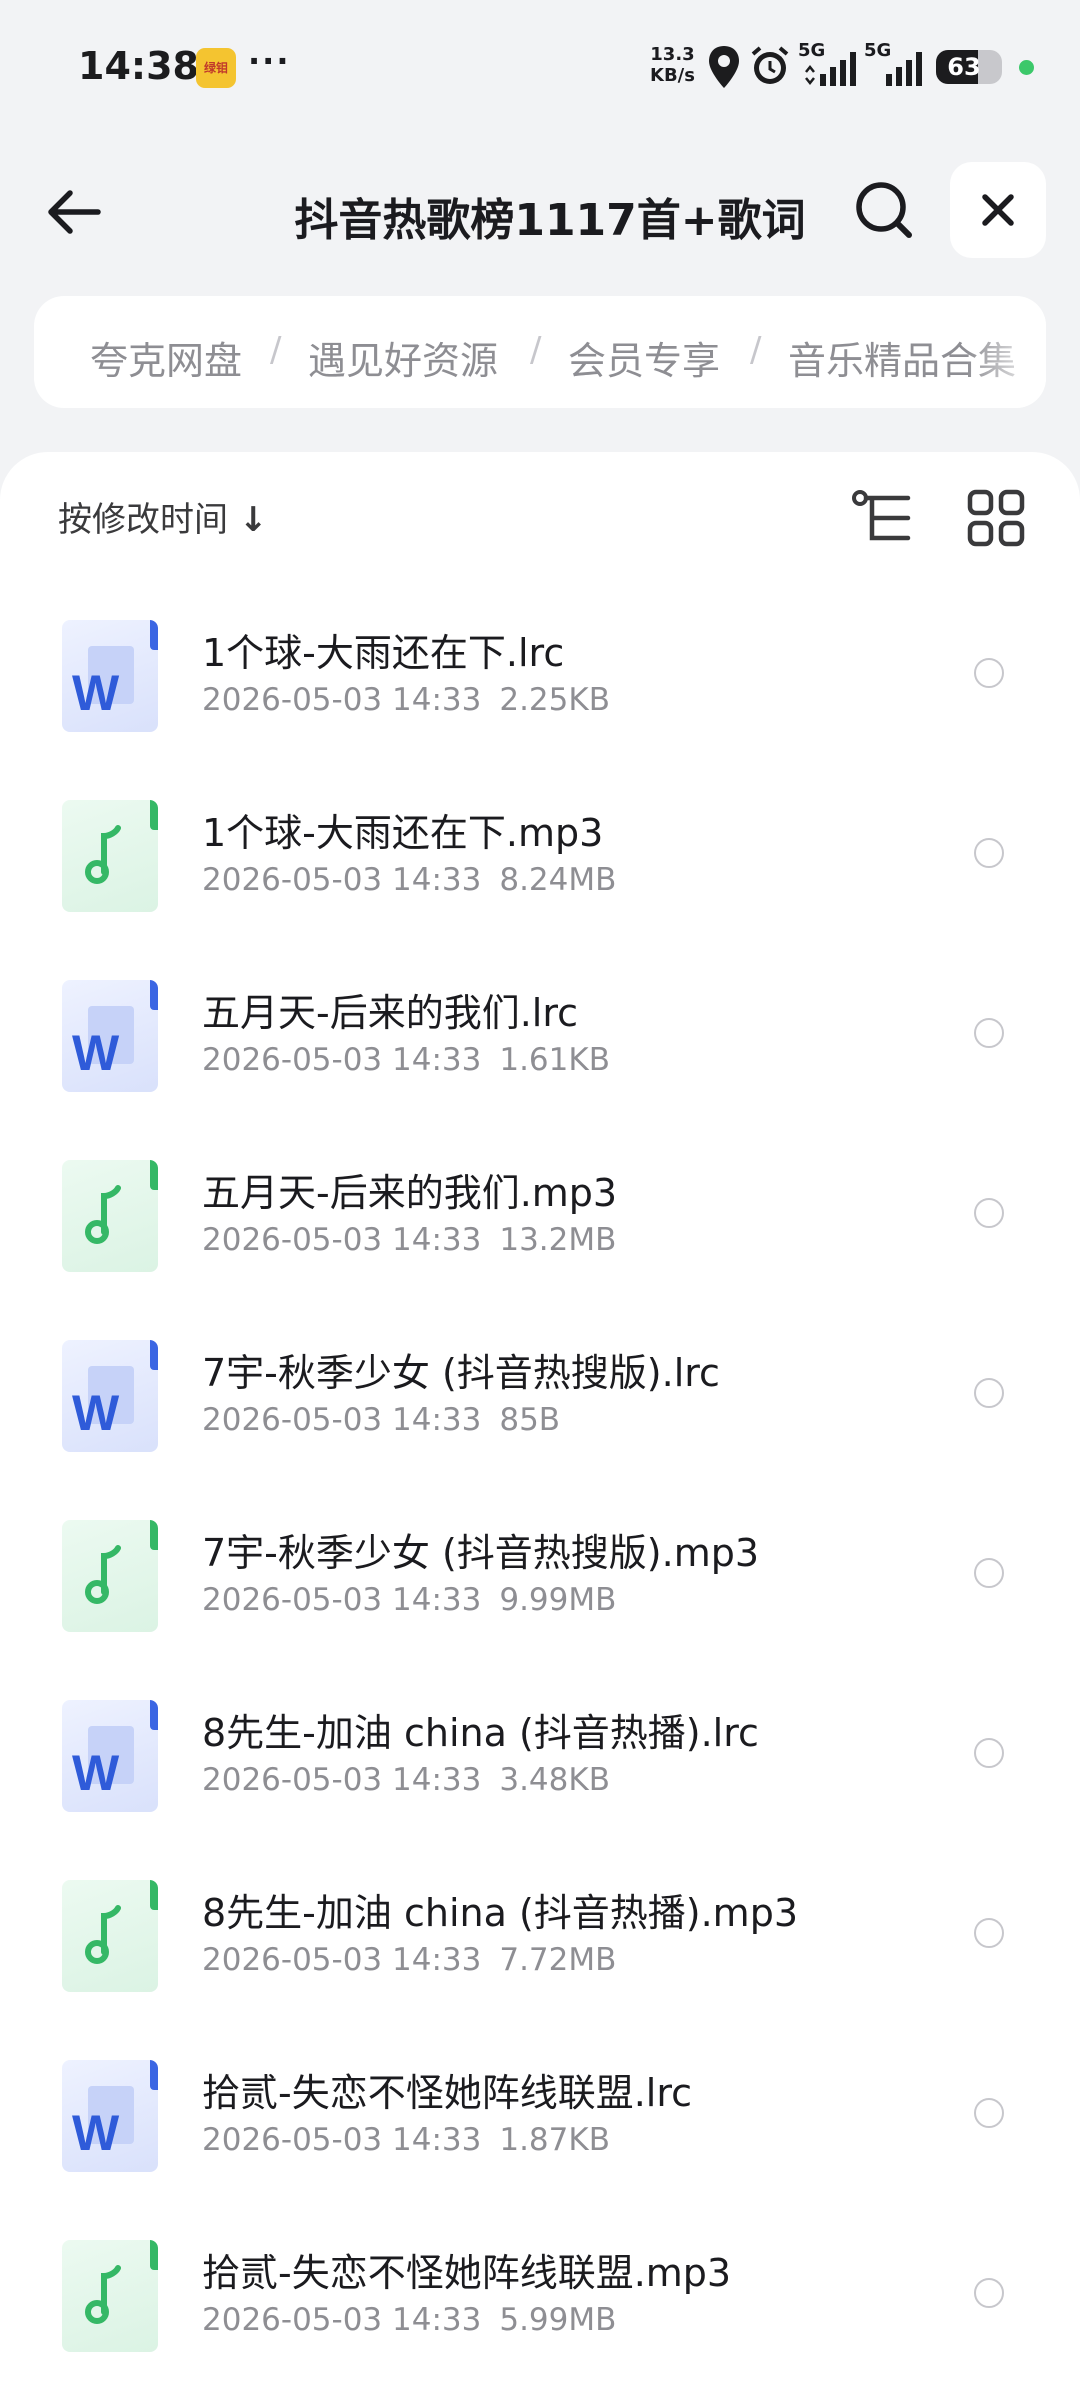 Image resolution: width=1080 pixels, height=2400 pixels. I want to click on file-row: W 拾贰-失恋不怪她阵线联盟.lrc 2026-05-03 14:33 1.87KB, so click(540, 2130).